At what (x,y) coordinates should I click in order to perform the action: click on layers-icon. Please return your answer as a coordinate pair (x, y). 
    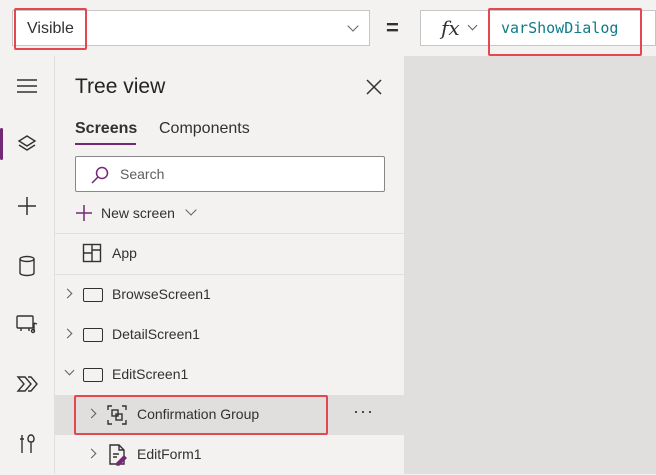
    Looking at the image, I should click on (27, 144).